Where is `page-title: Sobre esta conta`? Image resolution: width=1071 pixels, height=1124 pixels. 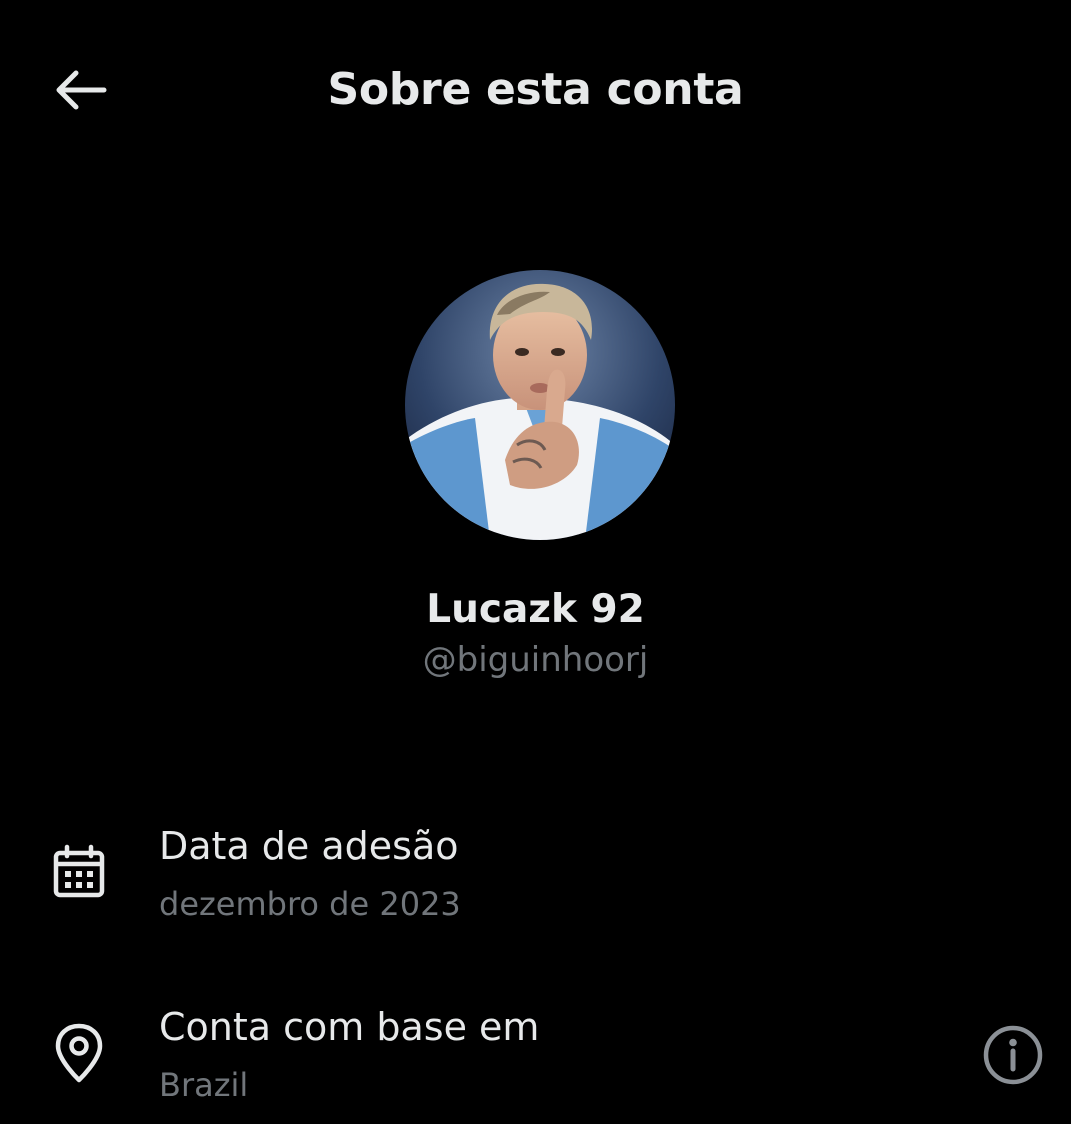
page-title: Sobre esta conta is located at coordinates (535, 89).